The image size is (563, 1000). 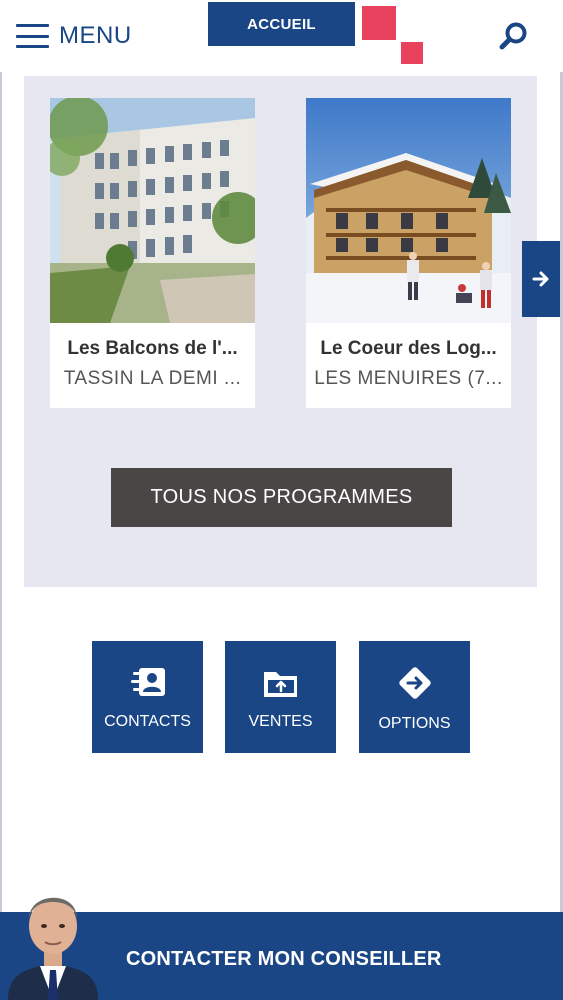 What do you see at coordinates (95, 35) in the screenshot?
I see `menu-label: MENU` at bounding box center [95, 35].